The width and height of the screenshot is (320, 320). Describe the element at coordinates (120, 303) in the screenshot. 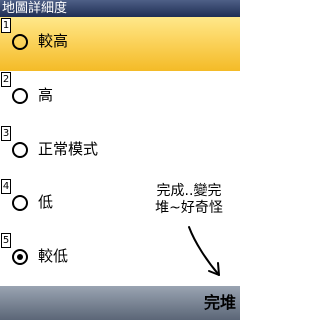

I see `softkey-bar: 完堆` at that location.